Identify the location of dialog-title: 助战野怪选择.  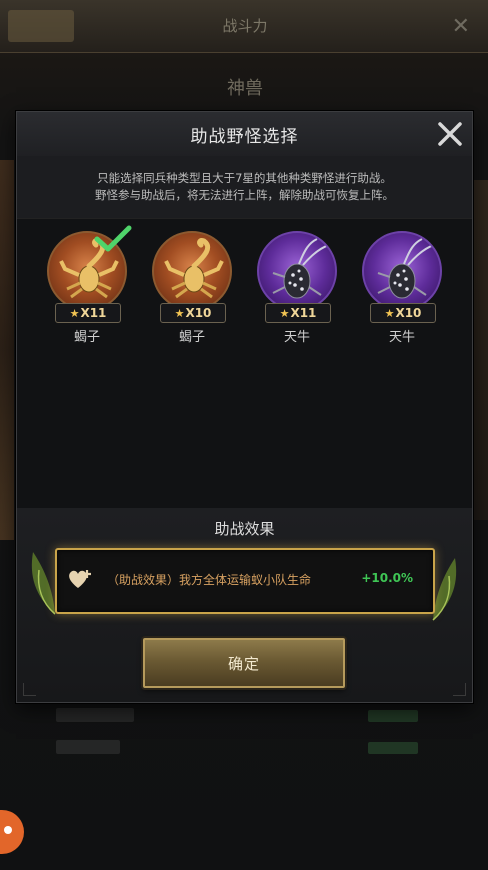
(244, 137).